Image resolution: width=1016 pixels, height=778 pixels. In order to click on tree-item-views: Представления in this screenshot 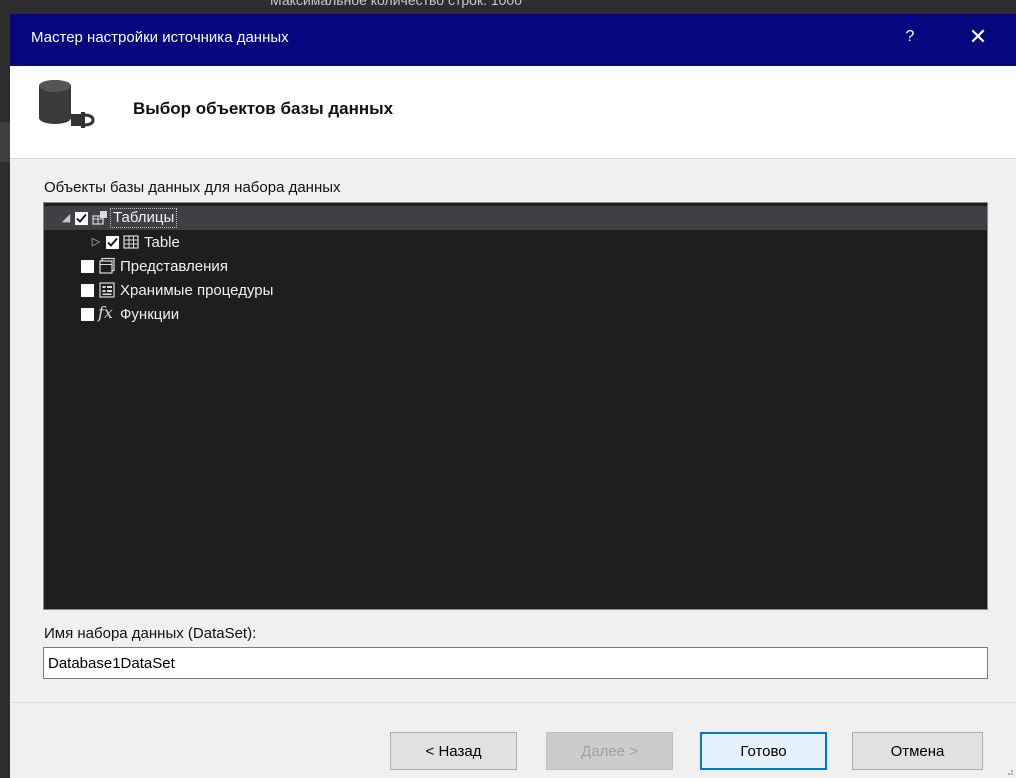, I will do `click(515, 266)`.